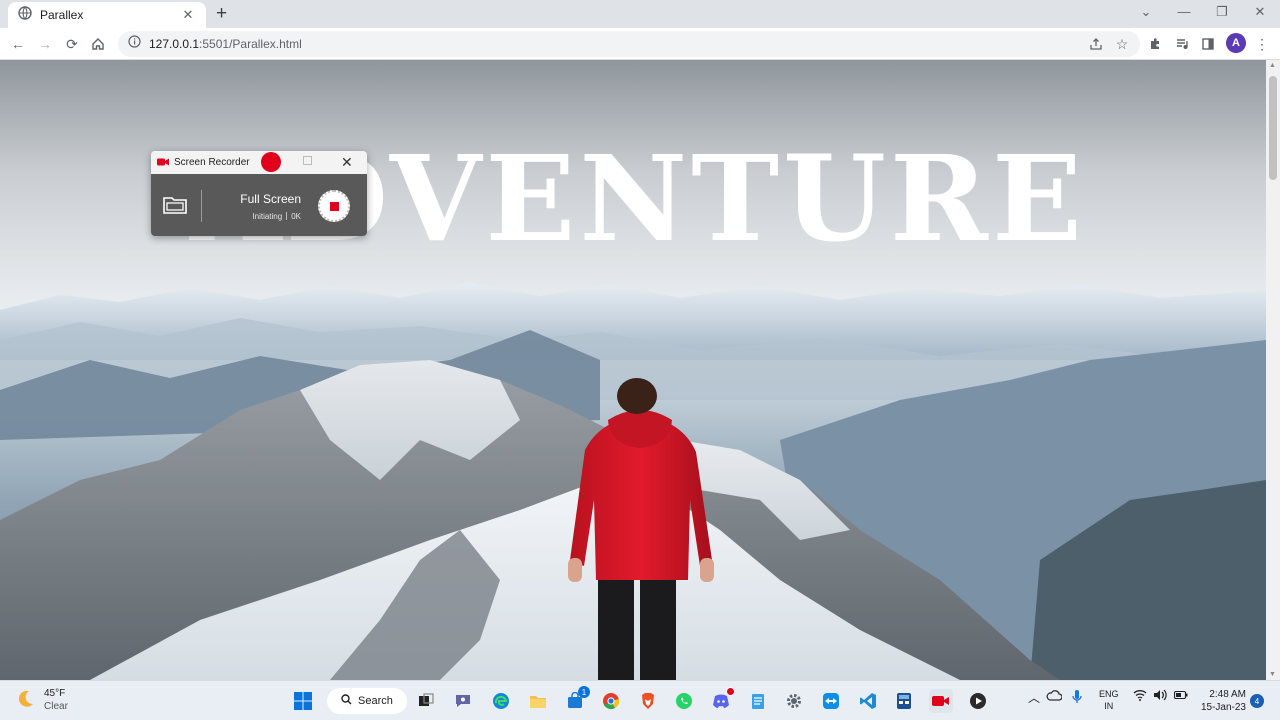  What do you see at coordinates (107, 15) in the screenshot?
I see `browser-tab: Parallex ✕` at bounding box center [107, 15].